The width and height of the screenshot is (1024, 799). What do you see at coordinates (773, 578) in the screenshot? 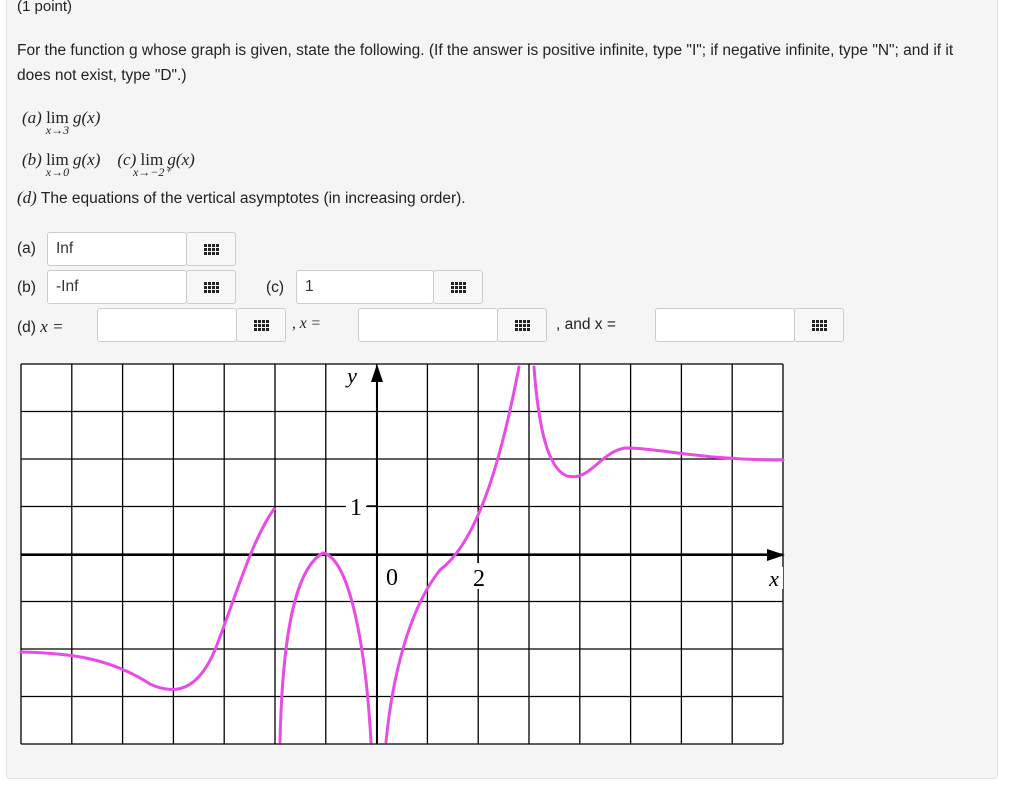
I see `x-axis-label: x` at bounding box center [773, 578].